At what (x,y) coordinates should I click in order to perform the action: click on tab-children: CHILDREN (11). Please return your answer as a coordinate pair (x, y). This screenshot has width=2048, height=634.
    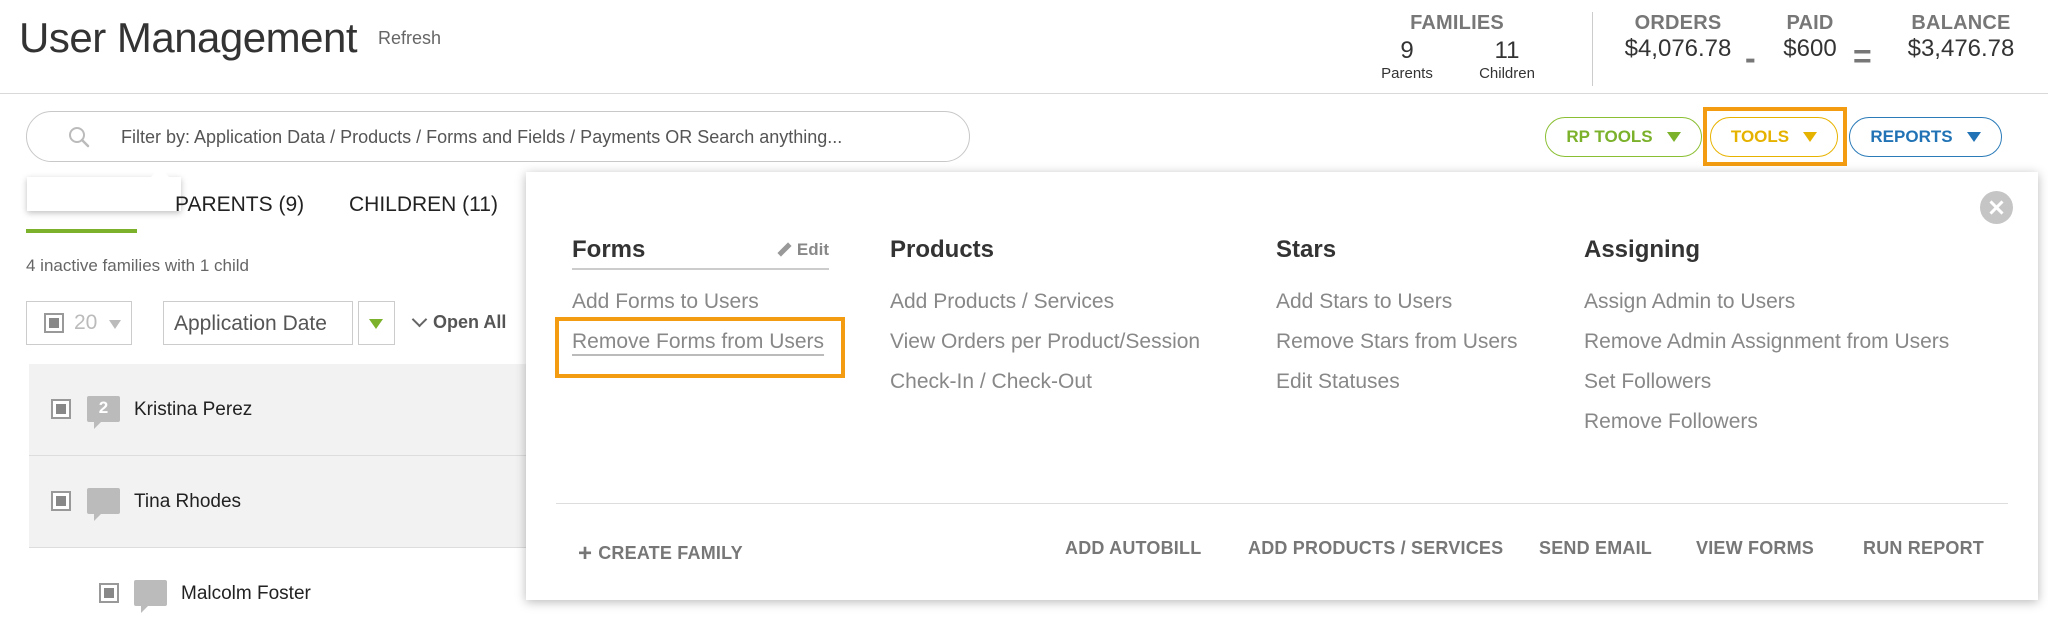
    Looking at the image, I should click on (423, 205).